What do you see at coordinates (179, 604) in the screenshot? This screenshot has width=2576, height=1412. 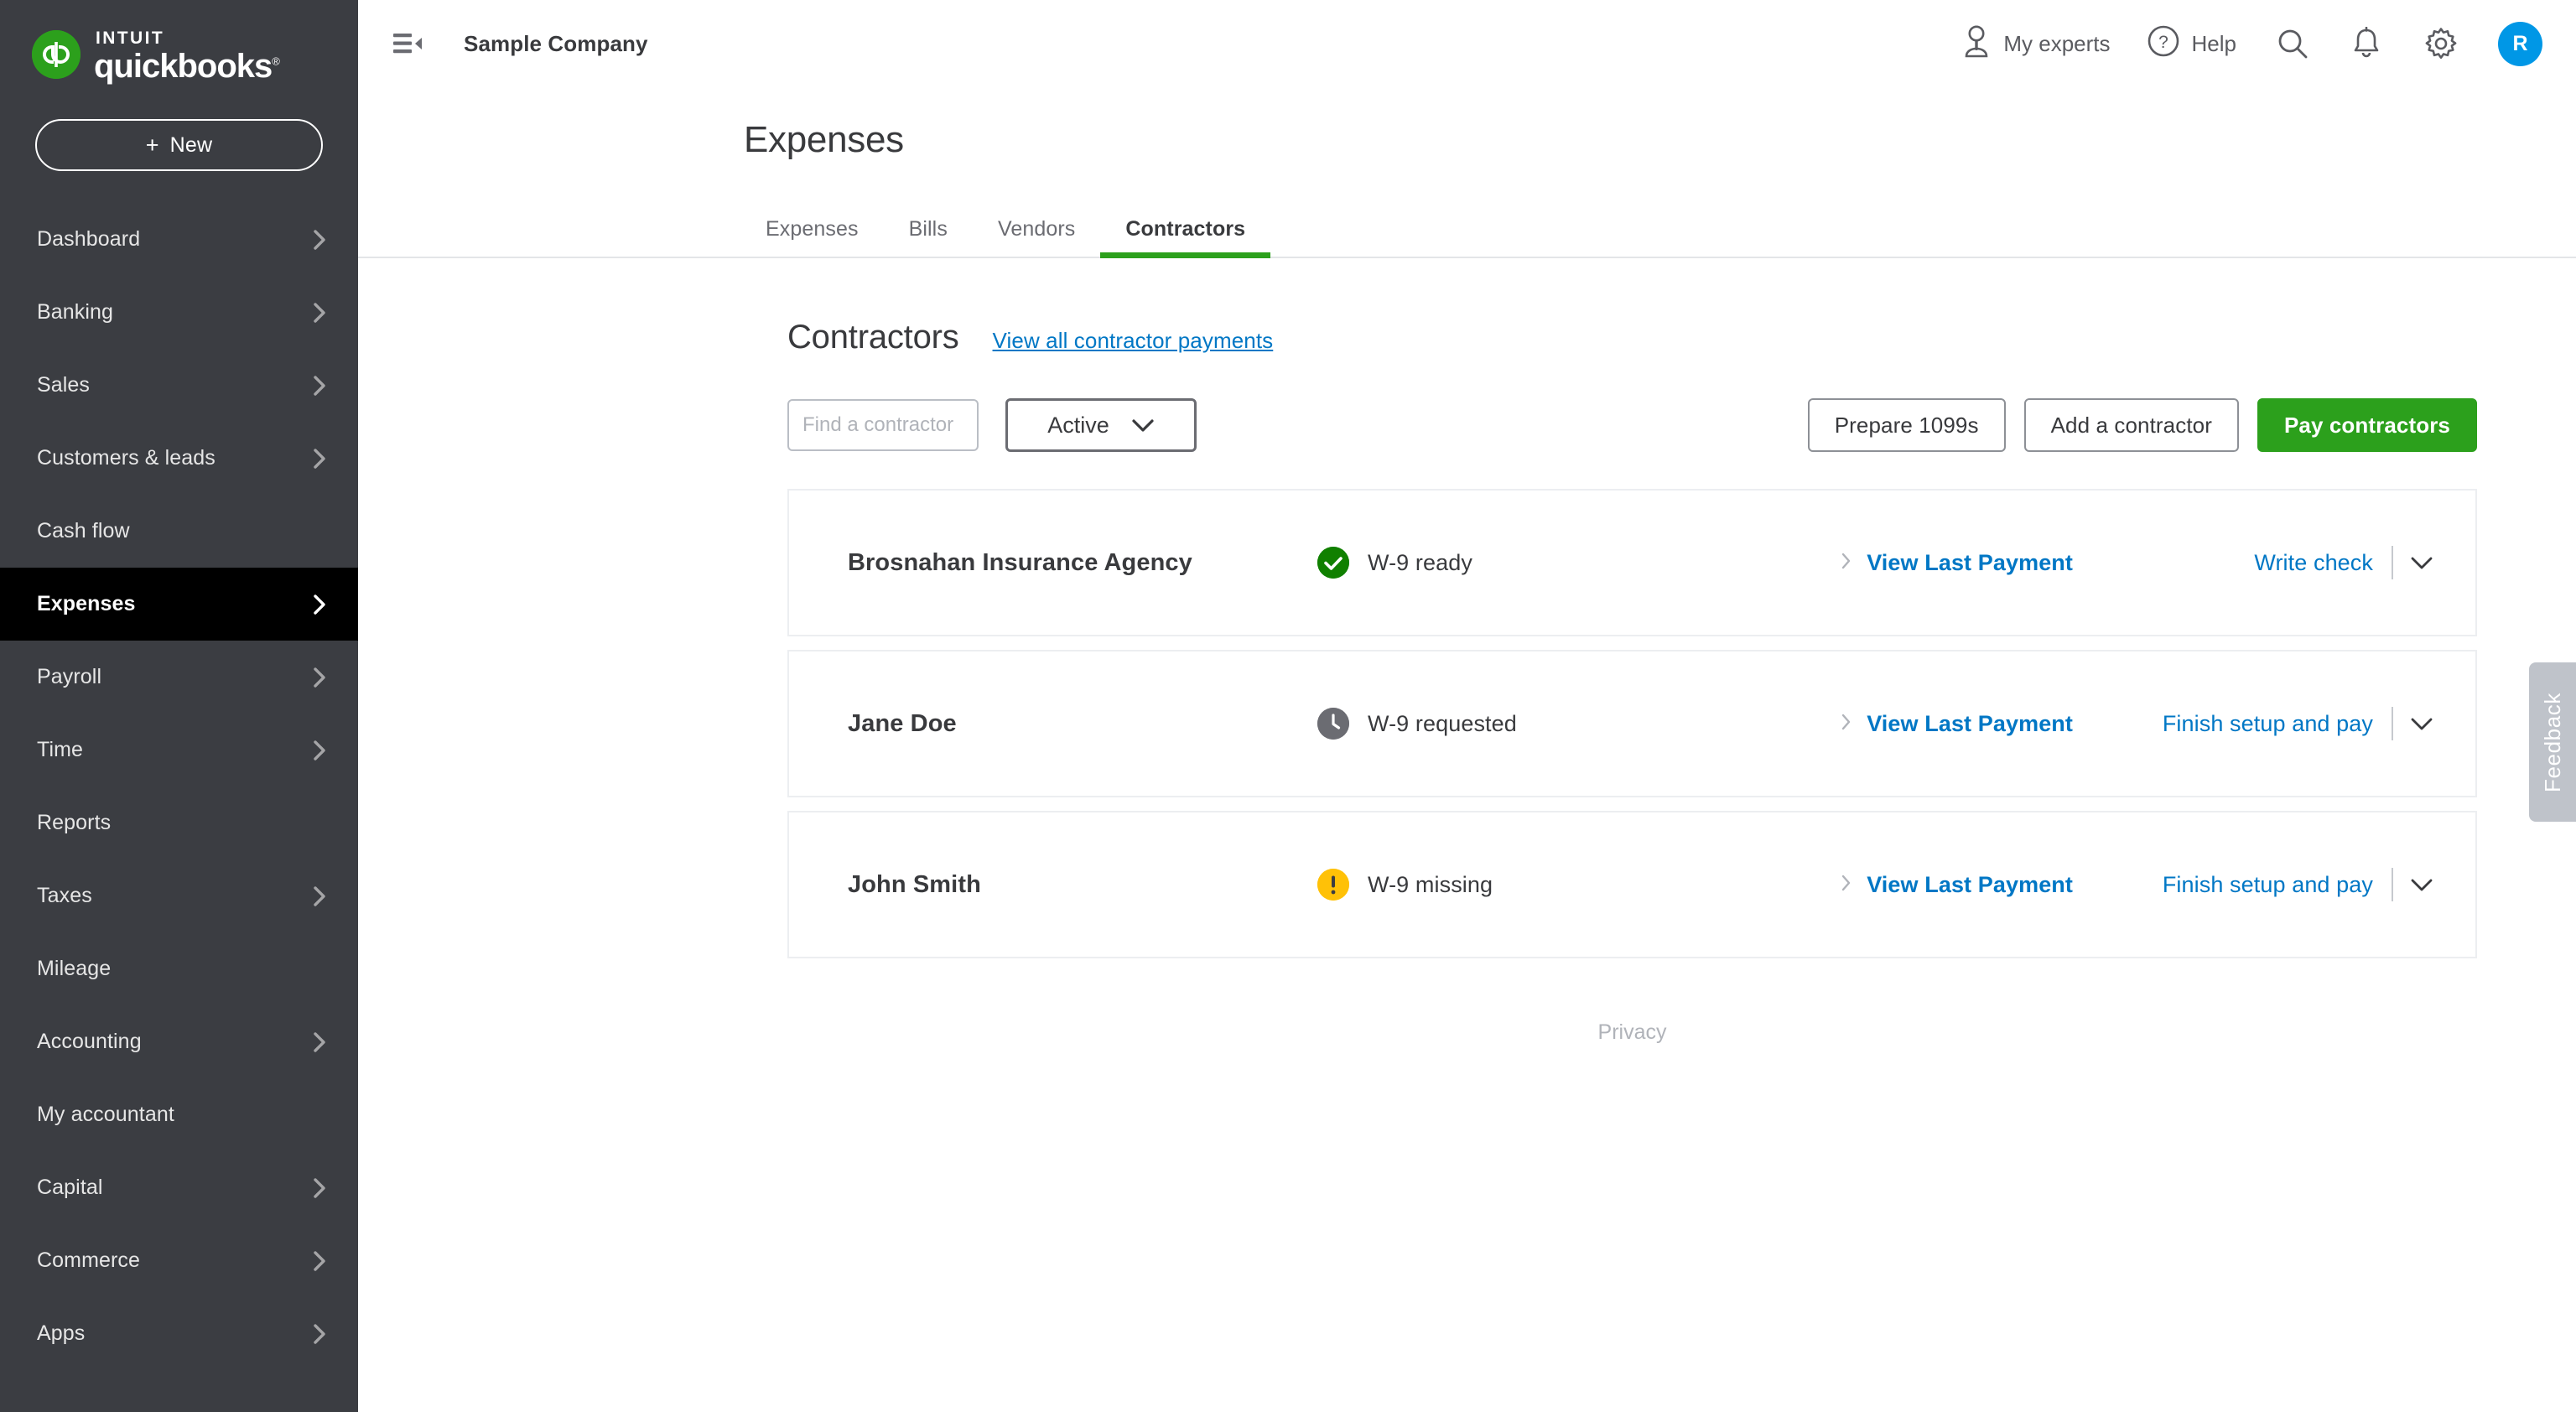 I see `sidebar-item-expenses: Expenses` at bounding box center [179, 604].